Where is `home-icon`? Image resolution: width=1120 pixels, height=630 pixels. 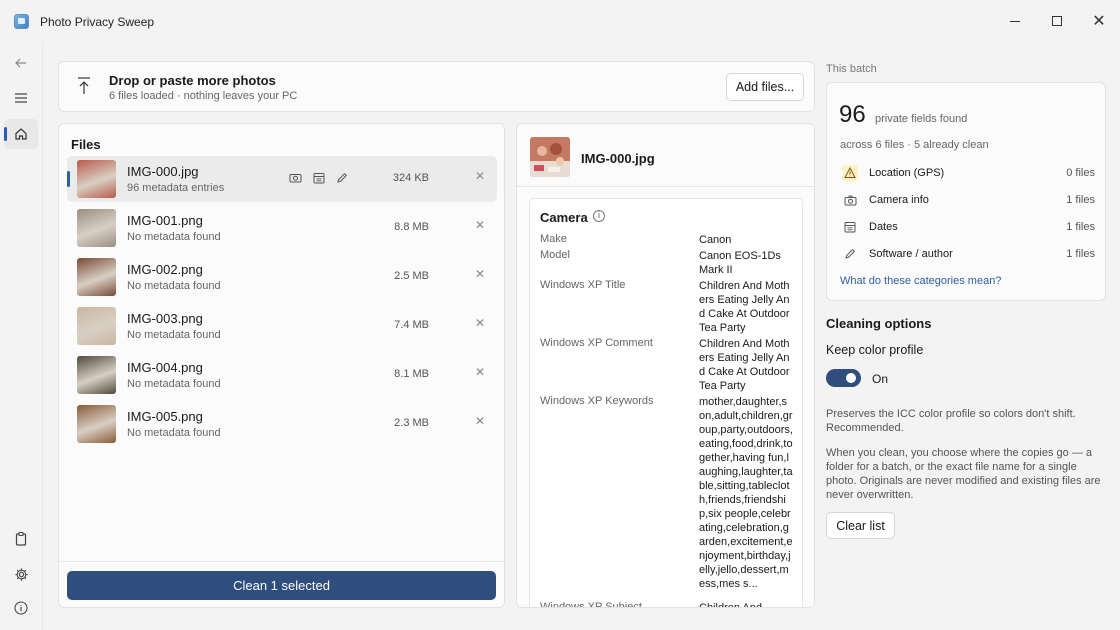
home-icon is located at coordinates (21, 134).